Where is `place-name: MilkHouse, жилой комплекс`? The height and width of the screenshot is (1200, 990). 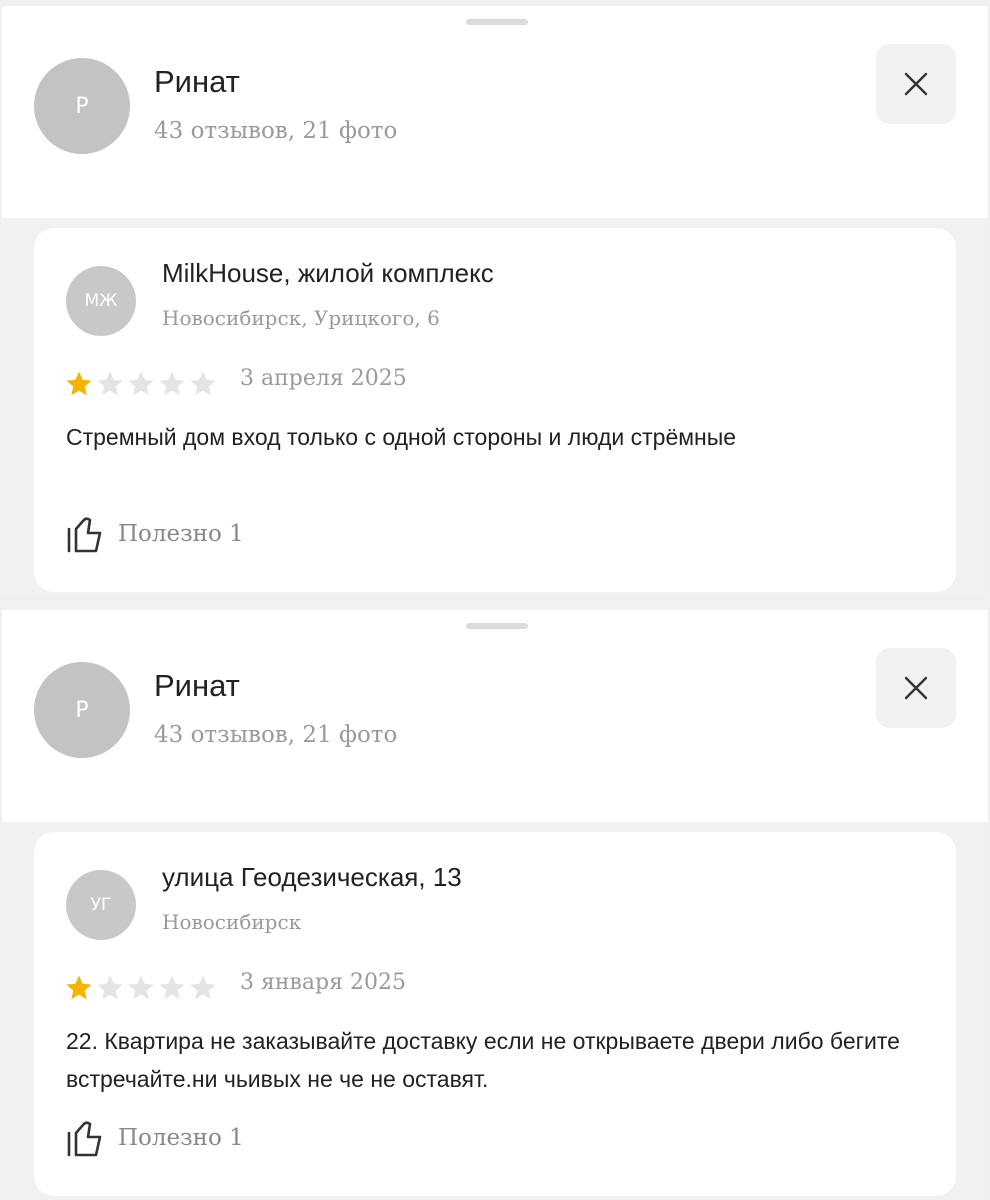
place-name: MilkHouse, жилой комплекс is located at coordinates (328, 273).